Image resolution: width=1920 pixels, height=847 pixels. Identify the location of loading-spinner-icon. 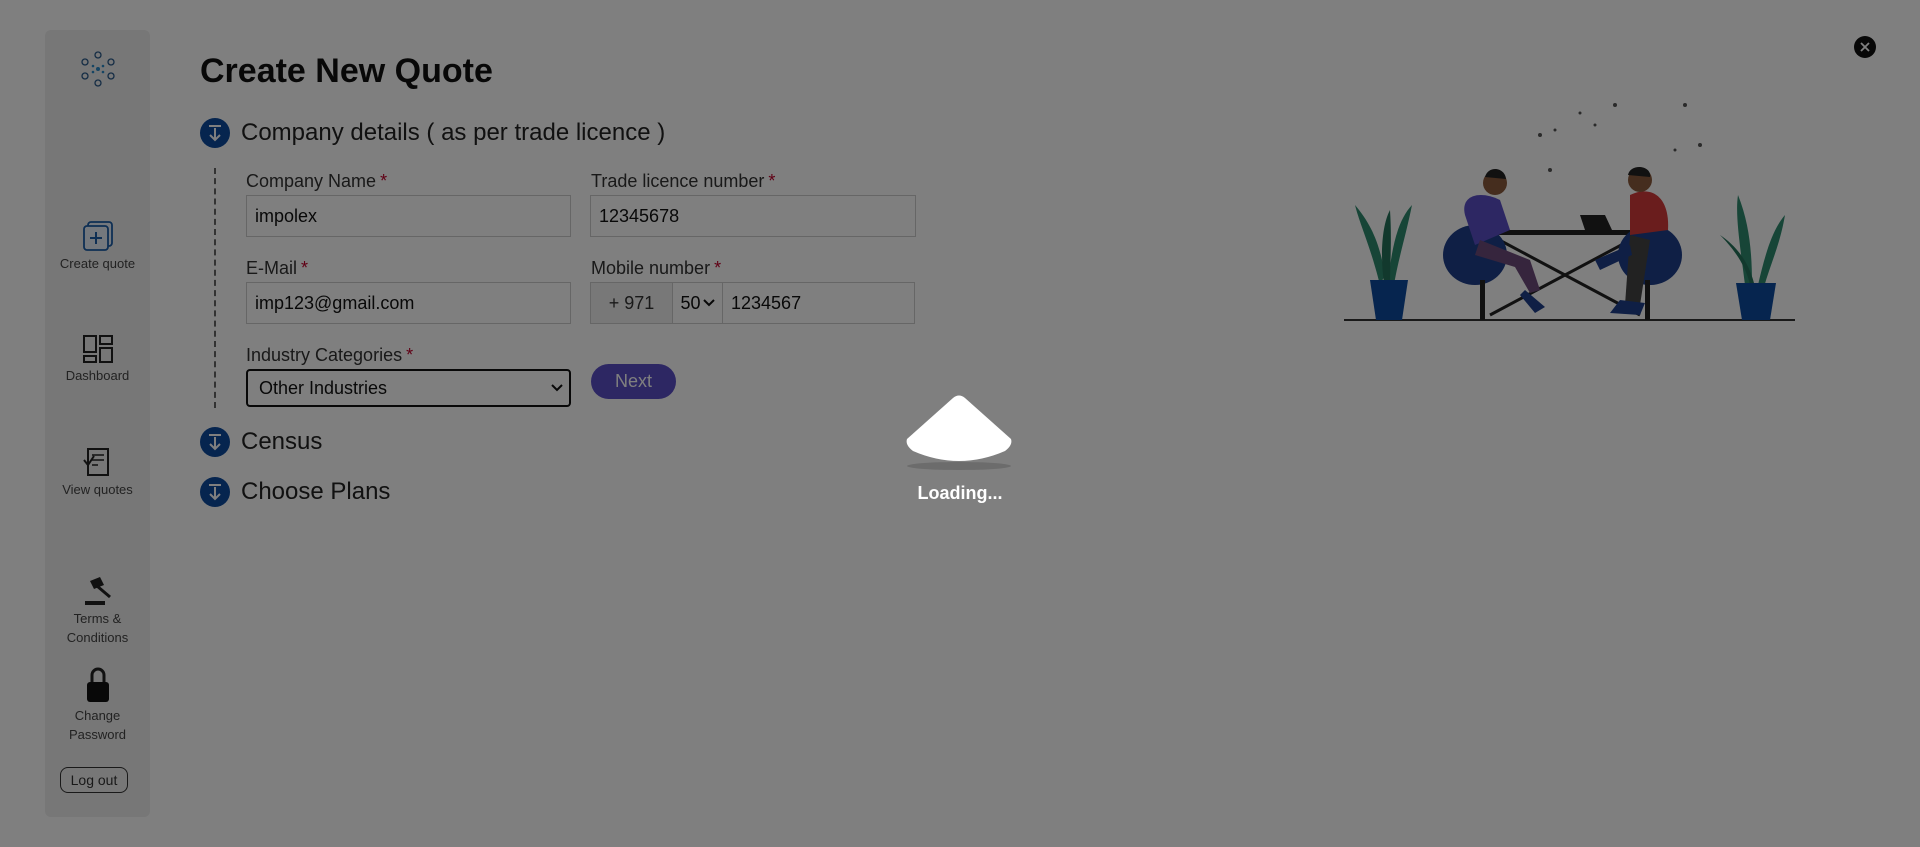
(959, 432).